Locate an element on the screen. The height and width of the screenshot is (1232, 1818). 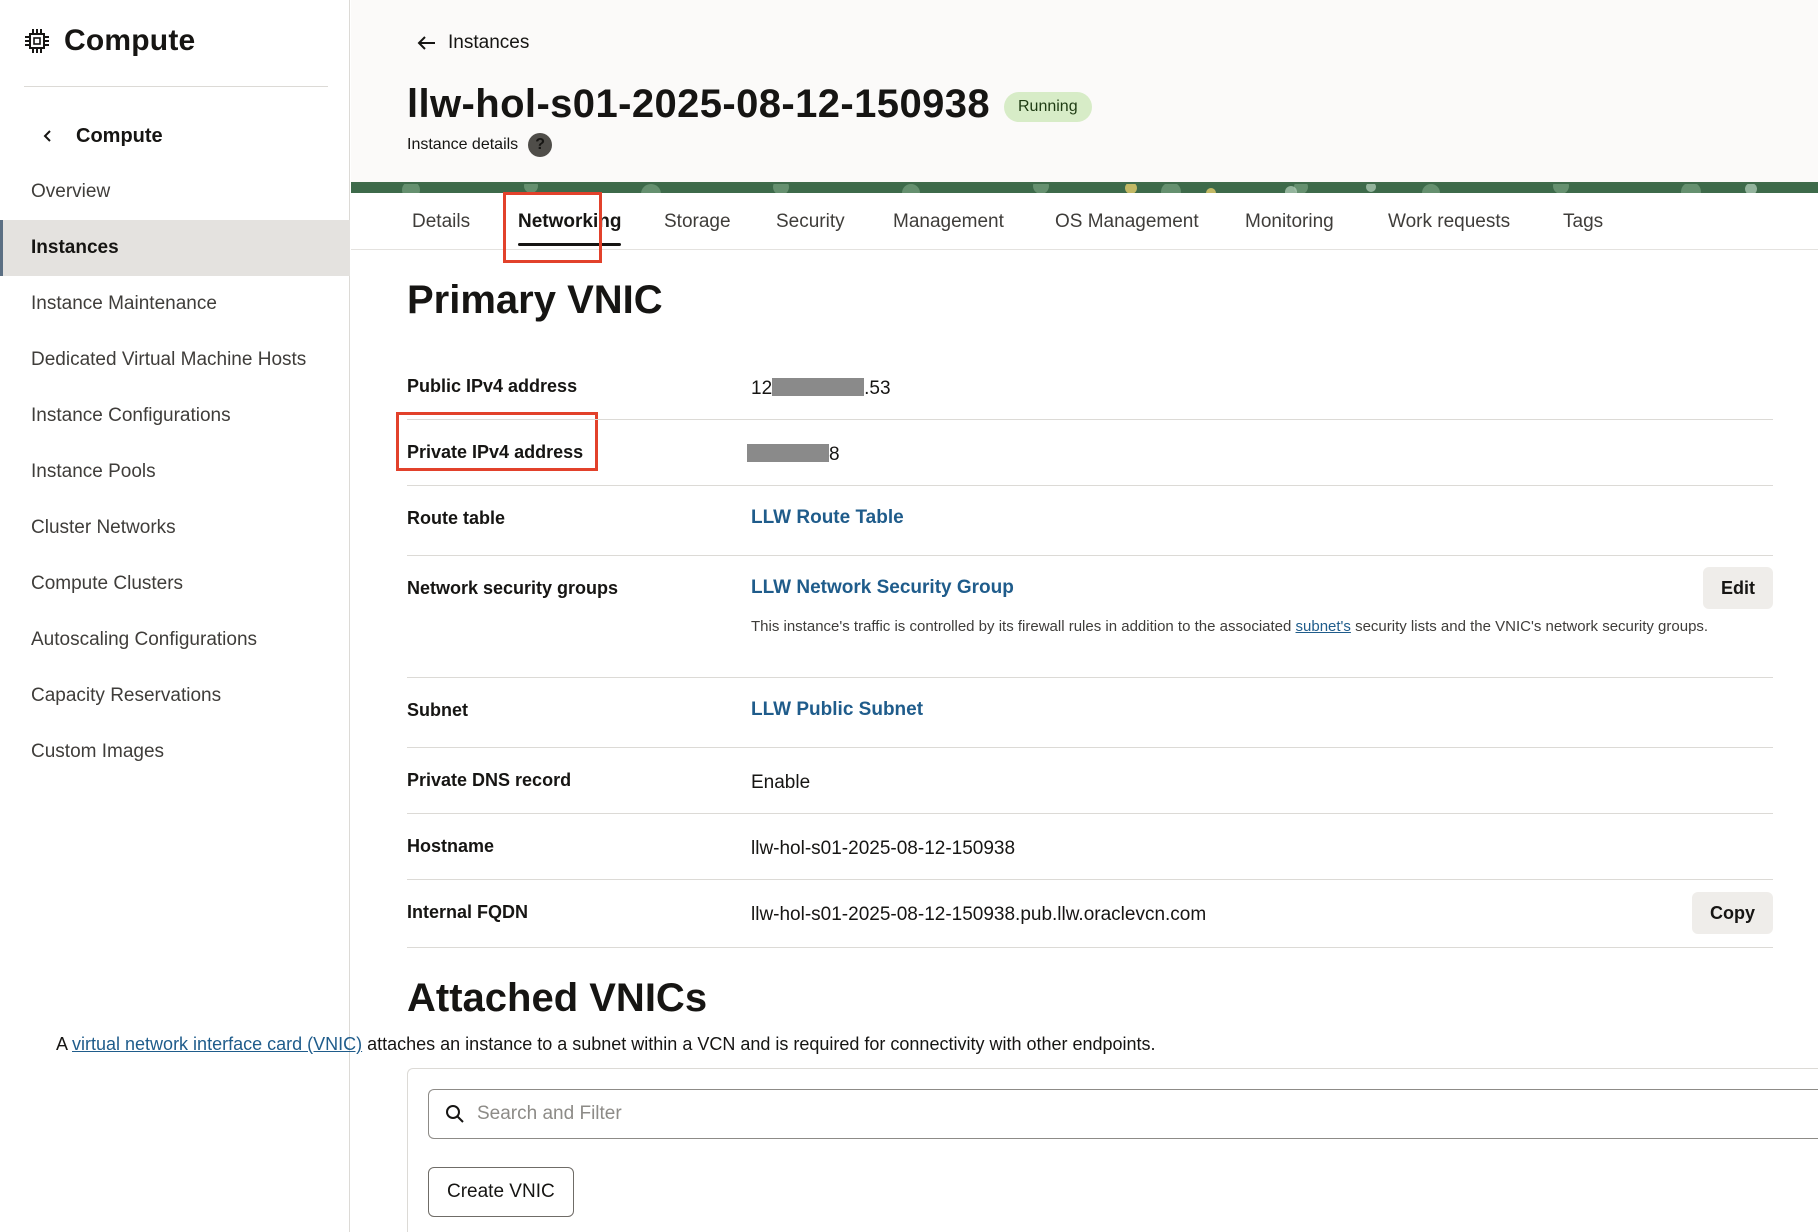
sidebar-item-overview: Overview is located at coordinates (175, 192).